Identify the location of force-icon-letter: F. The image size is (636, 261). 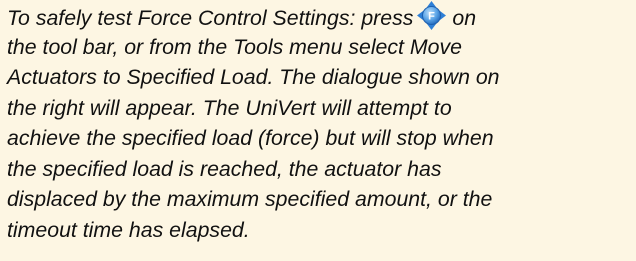
(432, 17).